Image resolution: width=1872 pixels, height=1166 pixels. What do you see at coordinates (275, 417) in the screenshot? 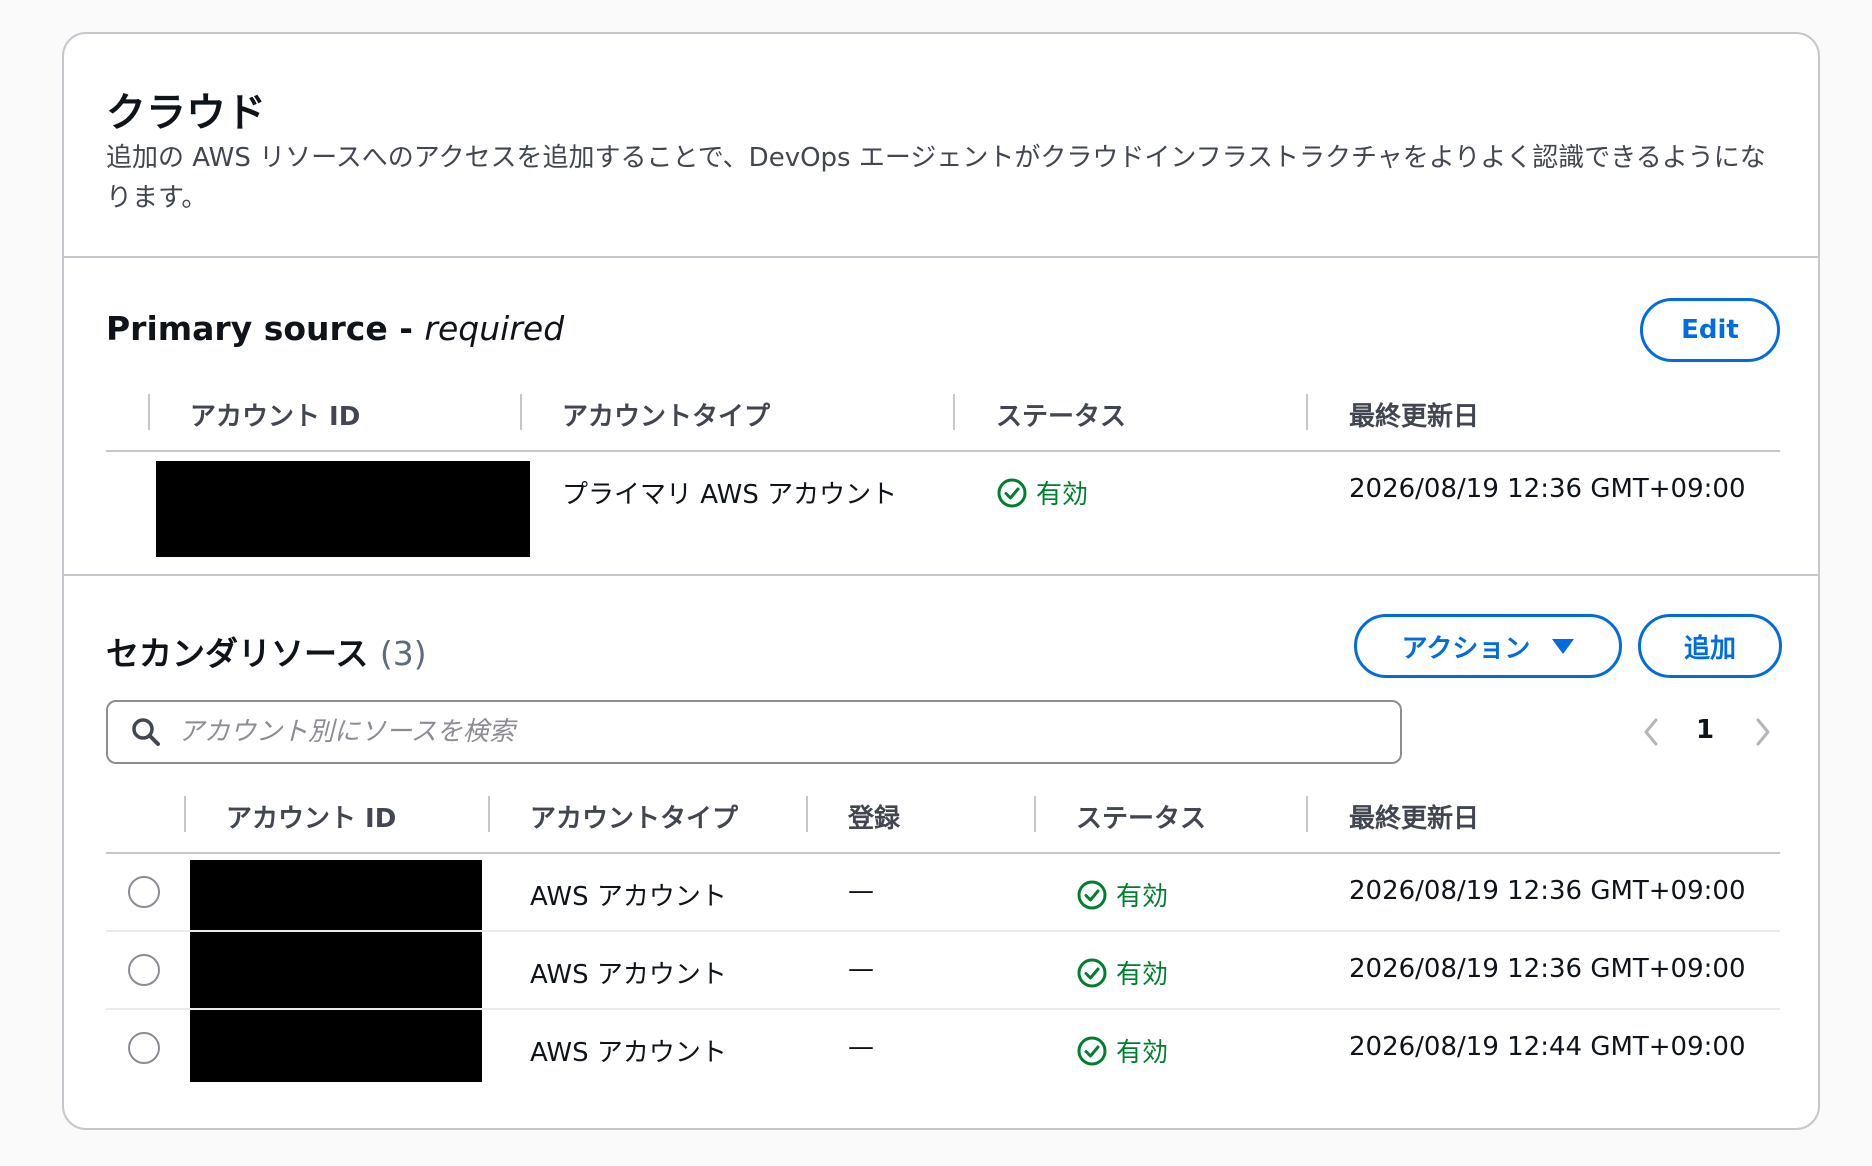
I see `primary-col-account-id: アカウント ID` at bounding box center [275, 417].